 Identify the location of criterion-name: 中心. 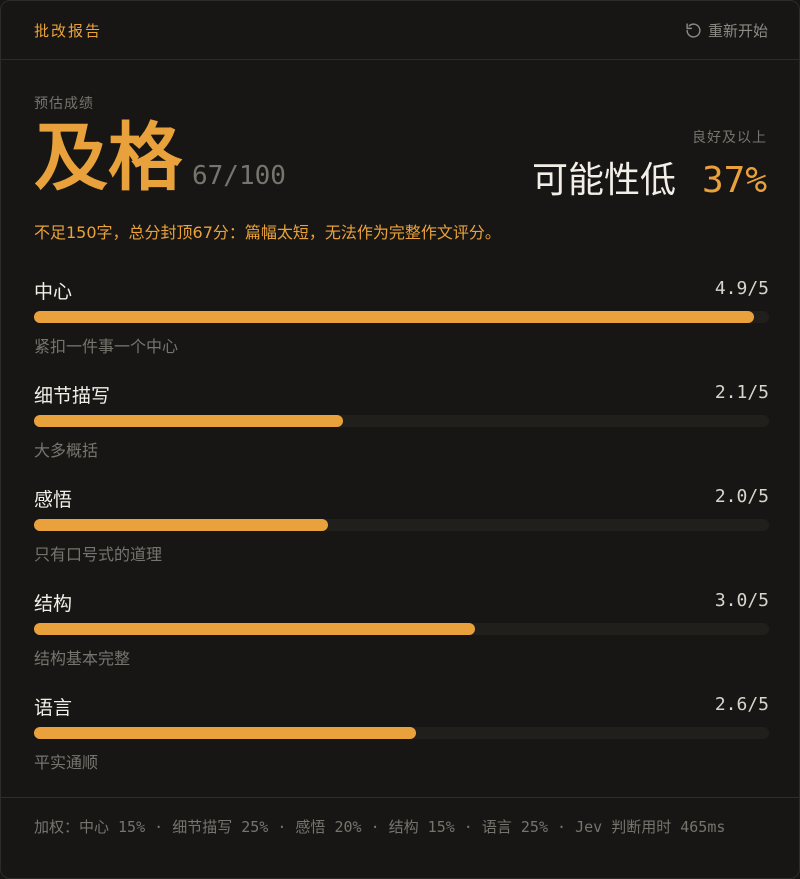
(53, 292).